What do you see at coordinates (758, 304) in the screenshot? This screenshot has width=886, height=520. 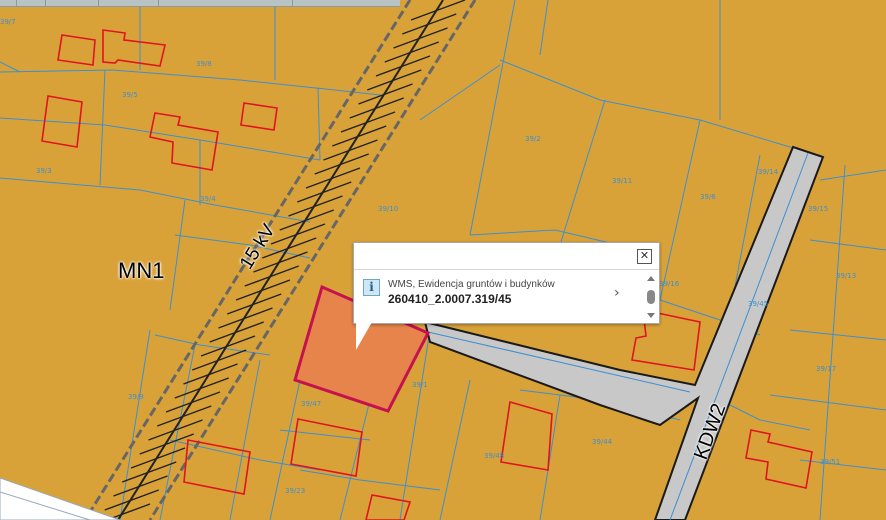 I see `parcel-number: 39/45` at bounding box center [758, 304].